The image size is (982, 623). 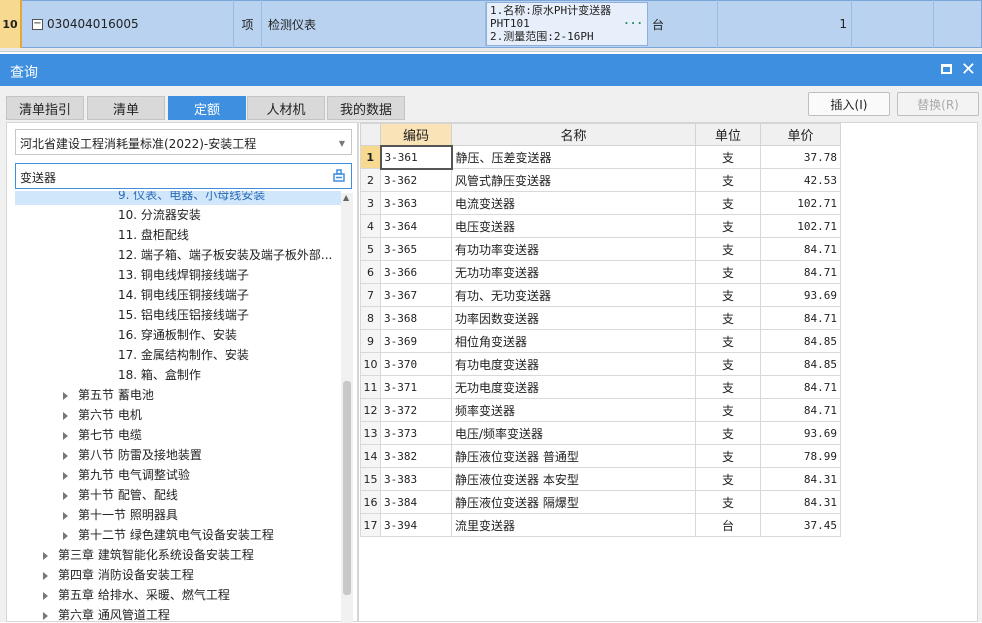 I want to click on price-cell: 37.78, so click(x=800, y=157).